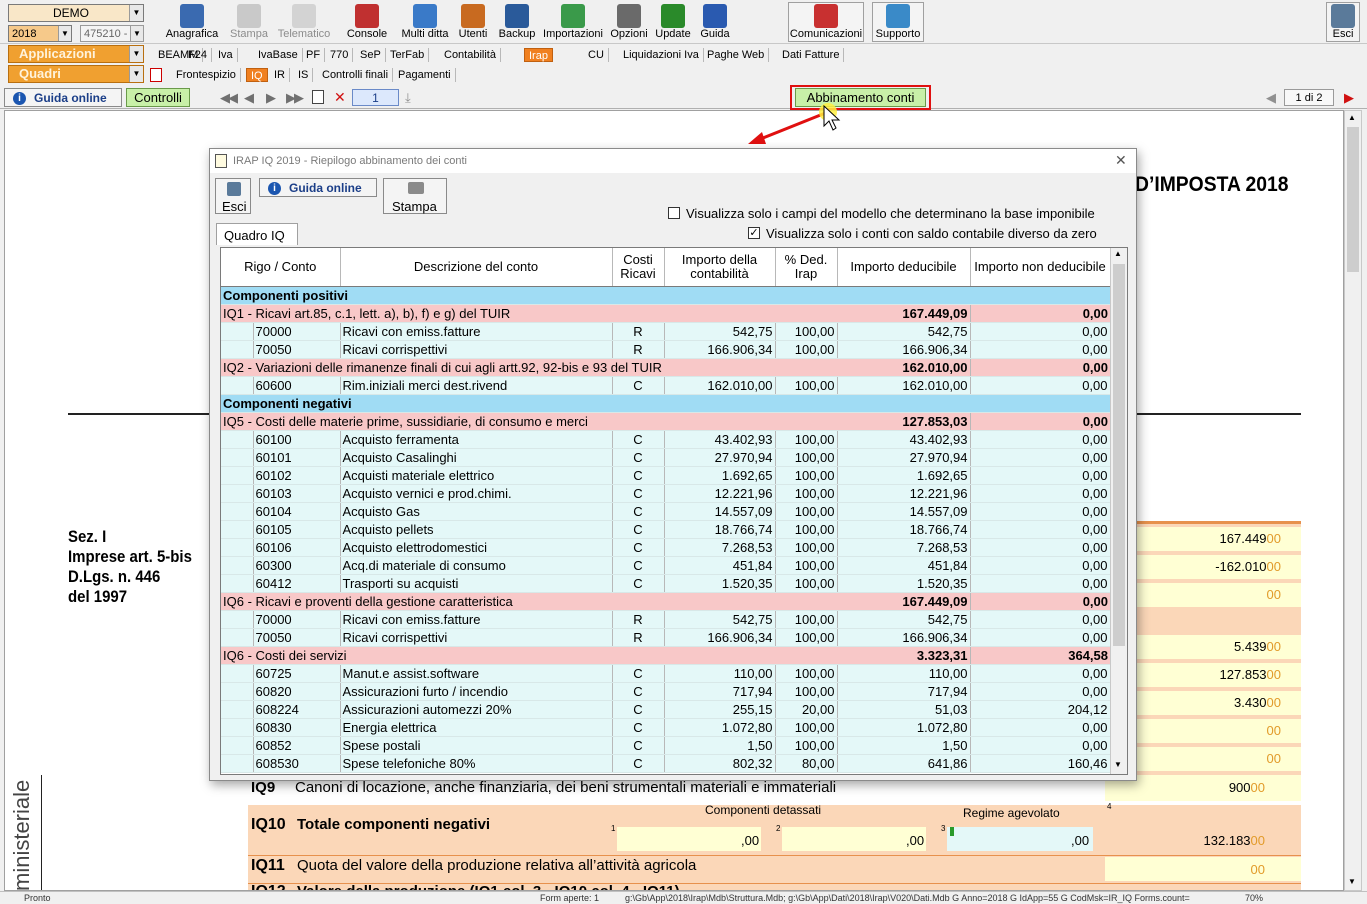  I want to click on close-icon: ✕, so click(1121, 160).